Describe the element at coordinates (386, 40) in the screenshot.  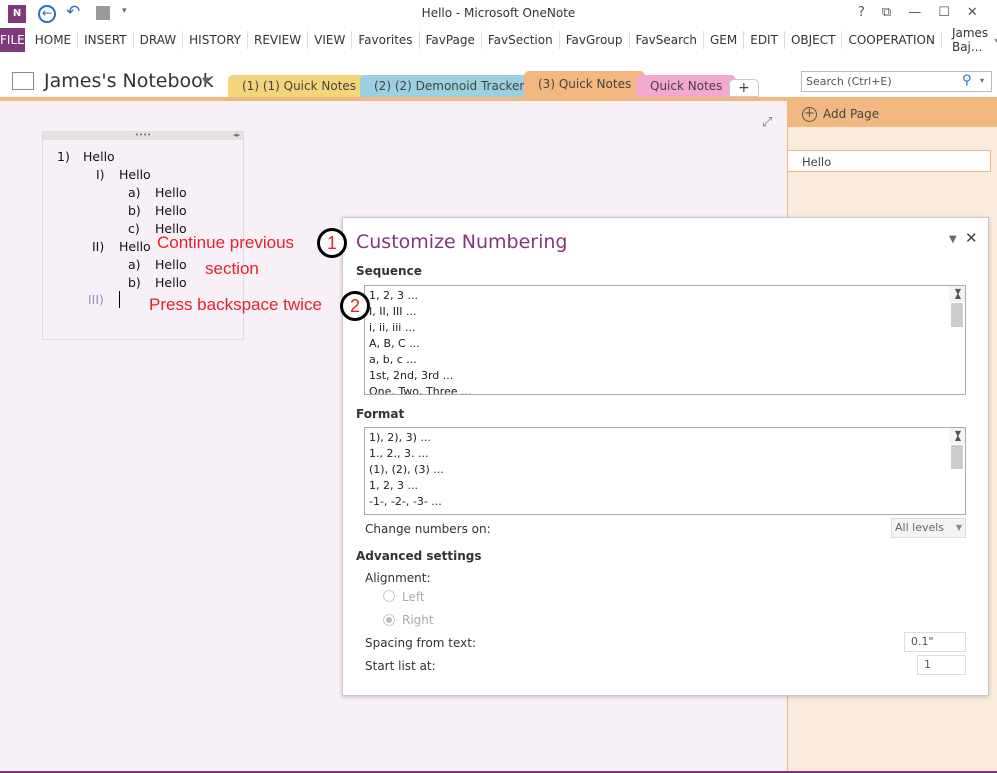
I see `ribbon-tab-favorites: Favorites` at that location.